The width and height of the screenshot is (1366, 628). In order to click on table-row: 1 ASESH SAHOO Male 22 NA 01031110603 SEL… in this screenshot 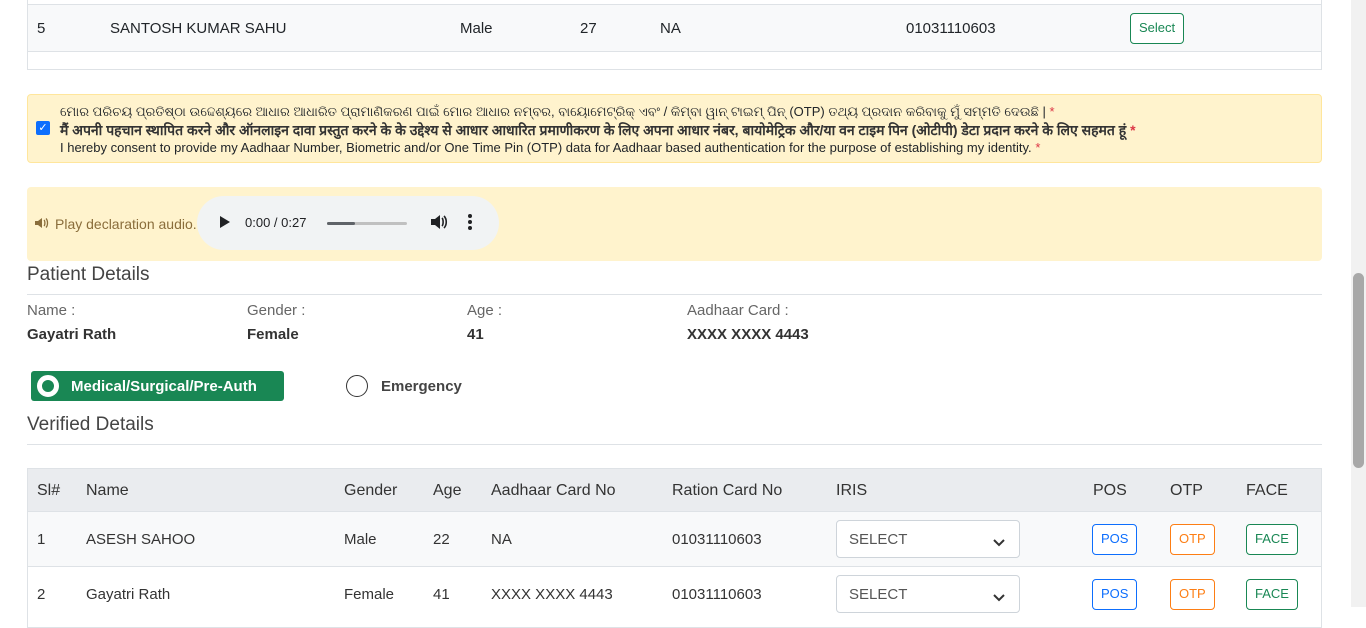, I will do `click(674, 538)`.